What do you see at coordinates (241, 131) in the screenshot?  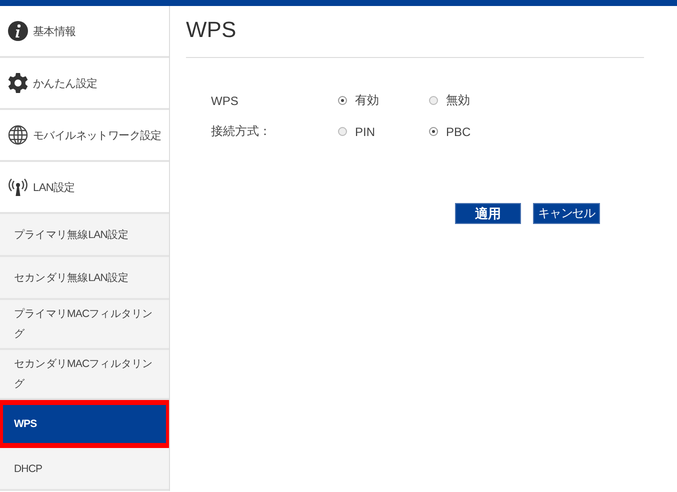 I see `field-label: 接続方式：` at bounding box center [241, 131].